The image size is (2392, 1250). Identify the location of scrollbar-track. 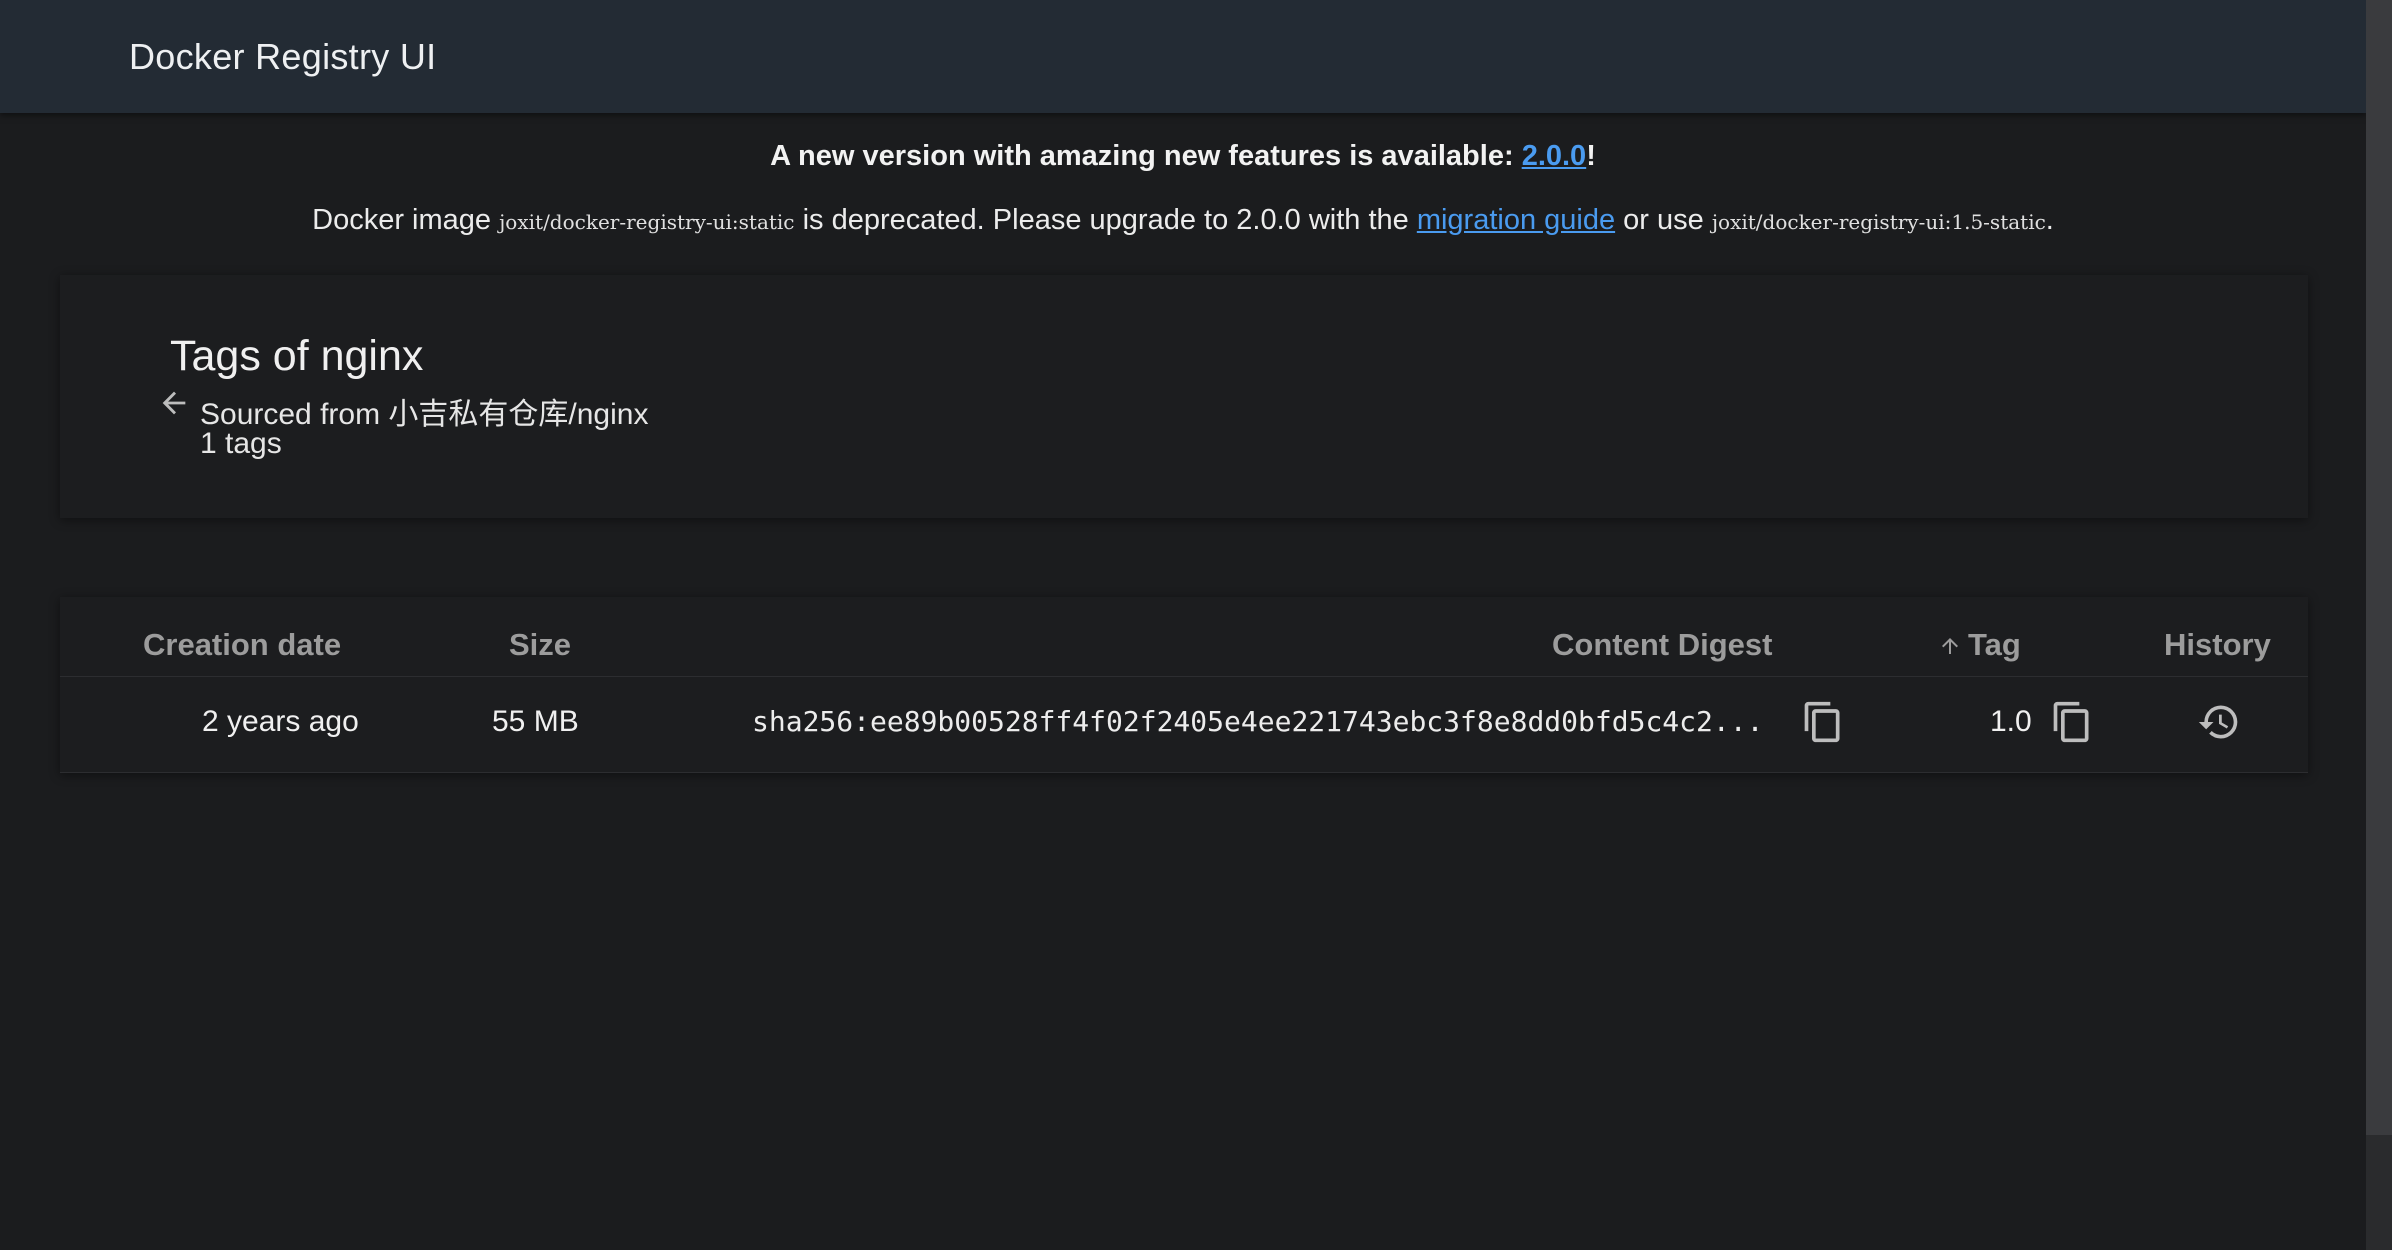
(2379, 625).